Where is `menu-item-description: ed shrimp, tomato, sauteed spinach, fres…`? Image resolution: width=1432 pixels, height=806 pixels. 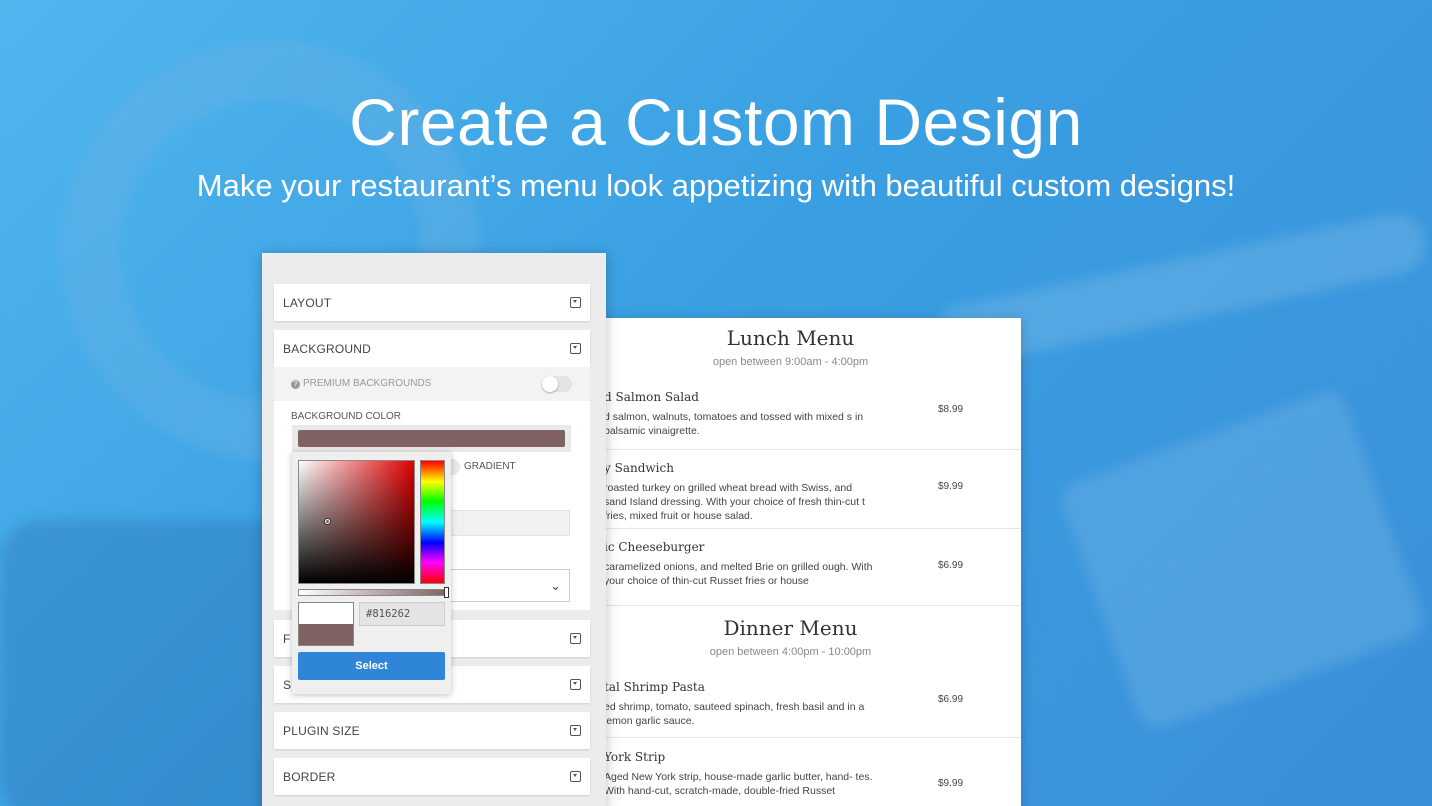 menu-item-description: ed shrimp, tomato, sauteed spinach, fres… is located at coordinates (734, 714).